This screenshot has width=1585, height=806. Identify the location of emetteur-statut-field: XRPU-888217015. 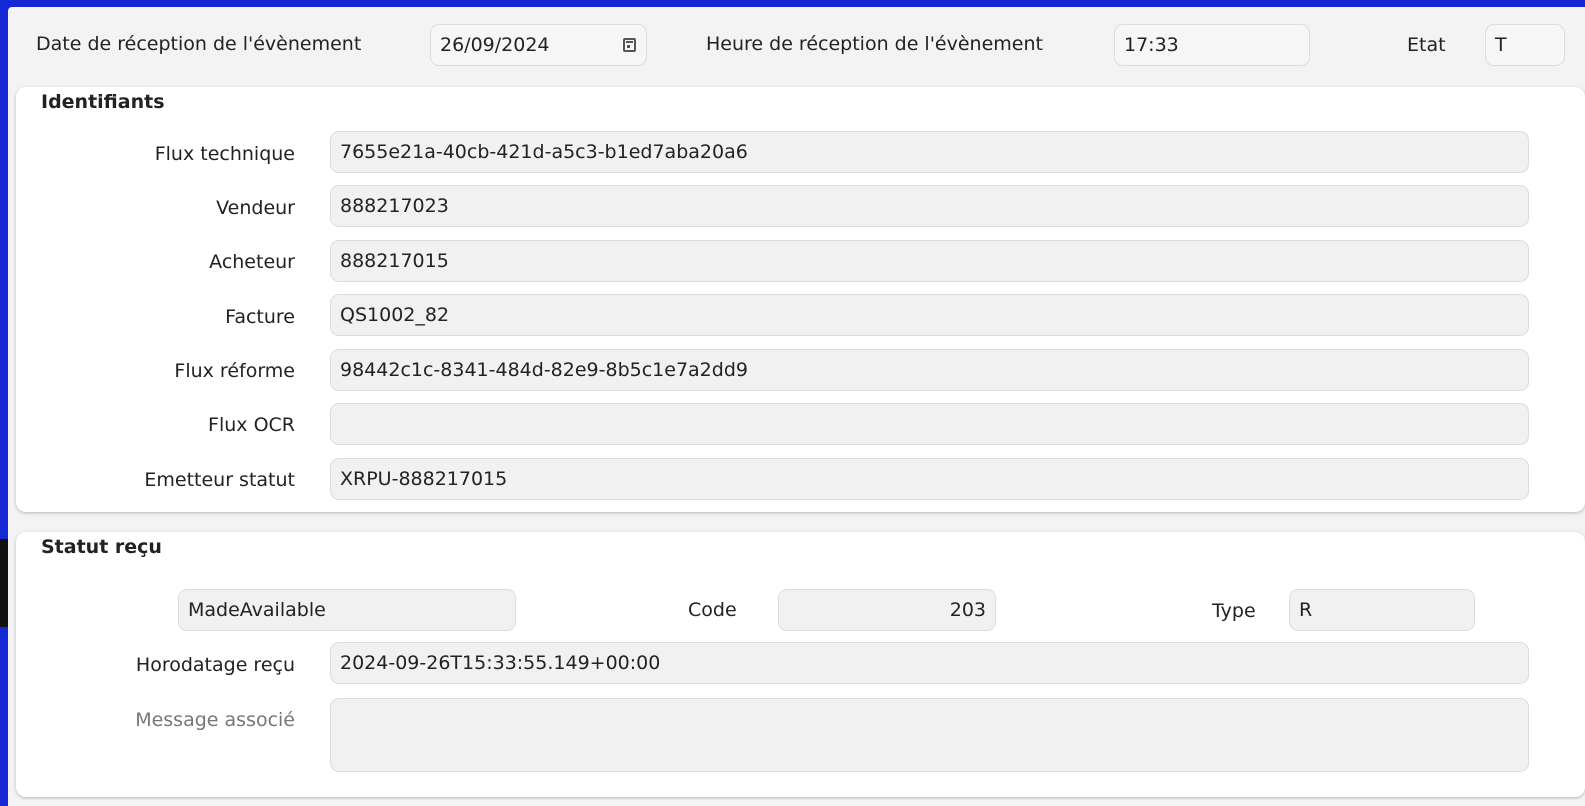
(929, 479).